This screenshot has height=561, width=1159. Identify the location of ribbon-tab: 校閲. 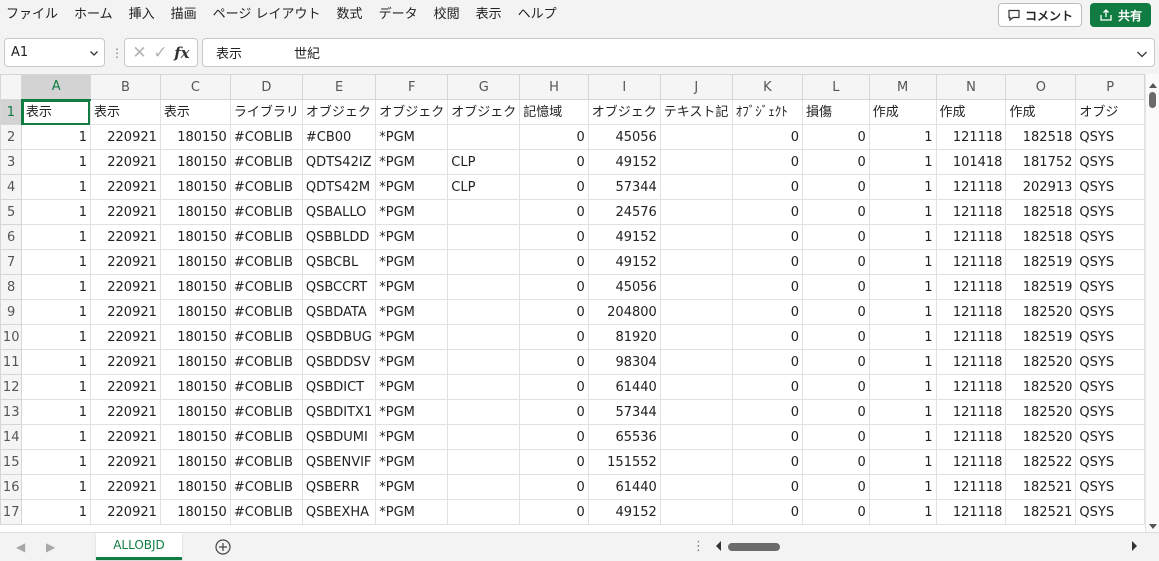
(447, 15).